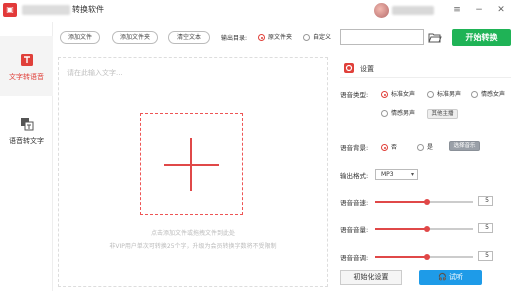 The height and width of the screenshot is (291, 515). What do you see at coordinates (135, 37) in the screenshot?
I see `add-folder-button: 添加文件夹` at bounding box center [135, 37].